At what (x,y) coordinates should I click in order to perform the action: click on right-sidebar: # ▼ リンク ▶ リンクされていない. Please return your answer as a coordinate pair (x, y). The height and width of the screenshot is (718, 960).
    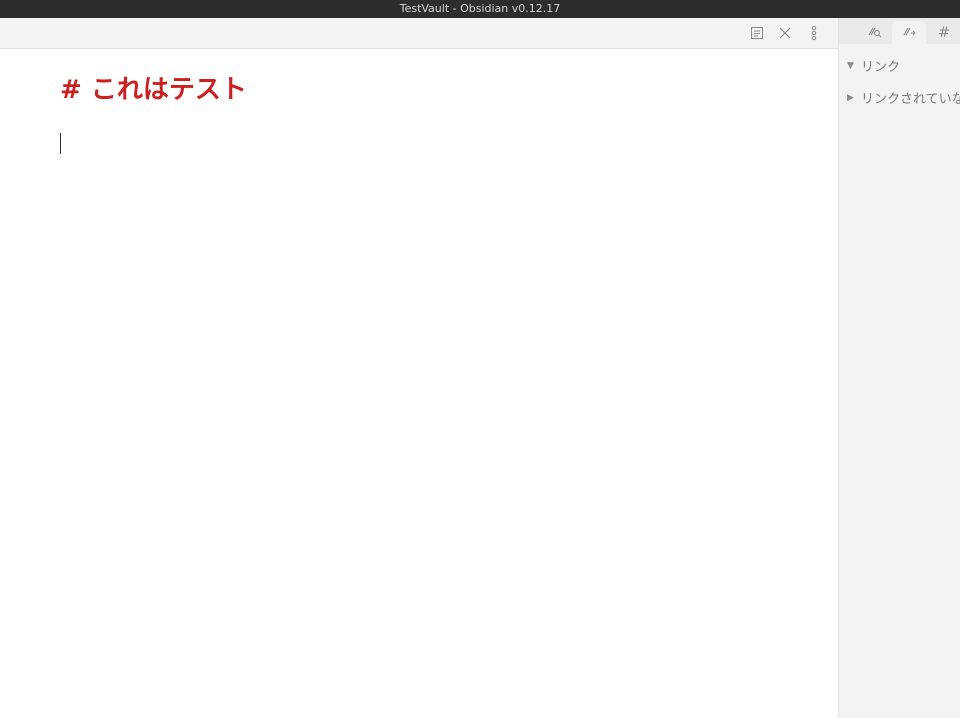
    Looking at the image, I should click on (899, 368).